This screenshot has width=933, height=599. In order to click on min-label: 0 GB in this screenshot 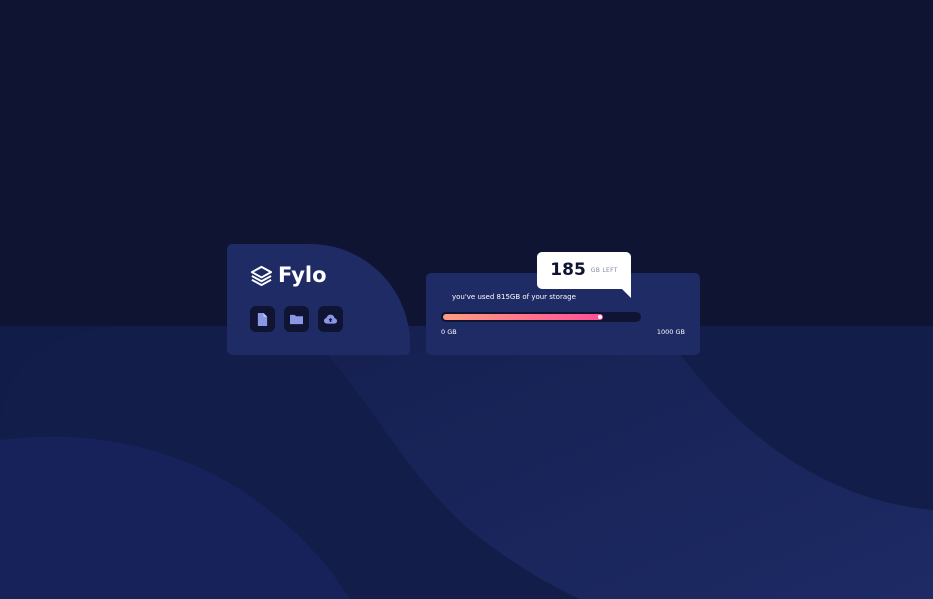, I will do `click(449, 332)`.